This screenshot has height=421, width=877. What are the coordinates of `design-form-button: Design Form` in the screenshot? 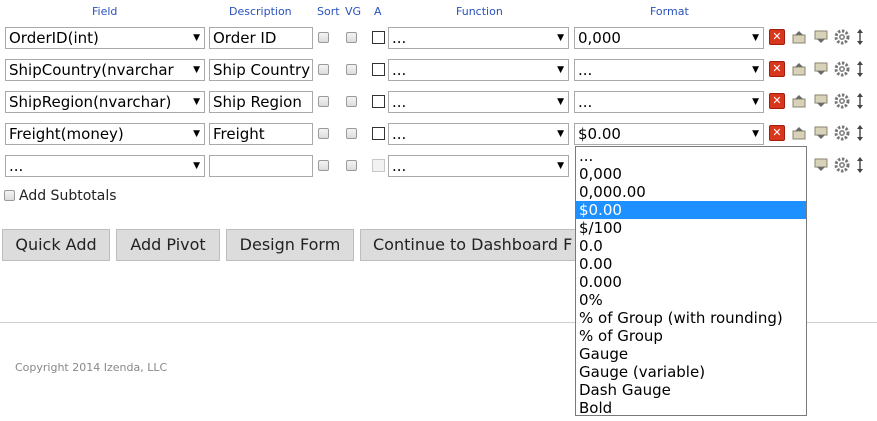 It's located at (290, 245).